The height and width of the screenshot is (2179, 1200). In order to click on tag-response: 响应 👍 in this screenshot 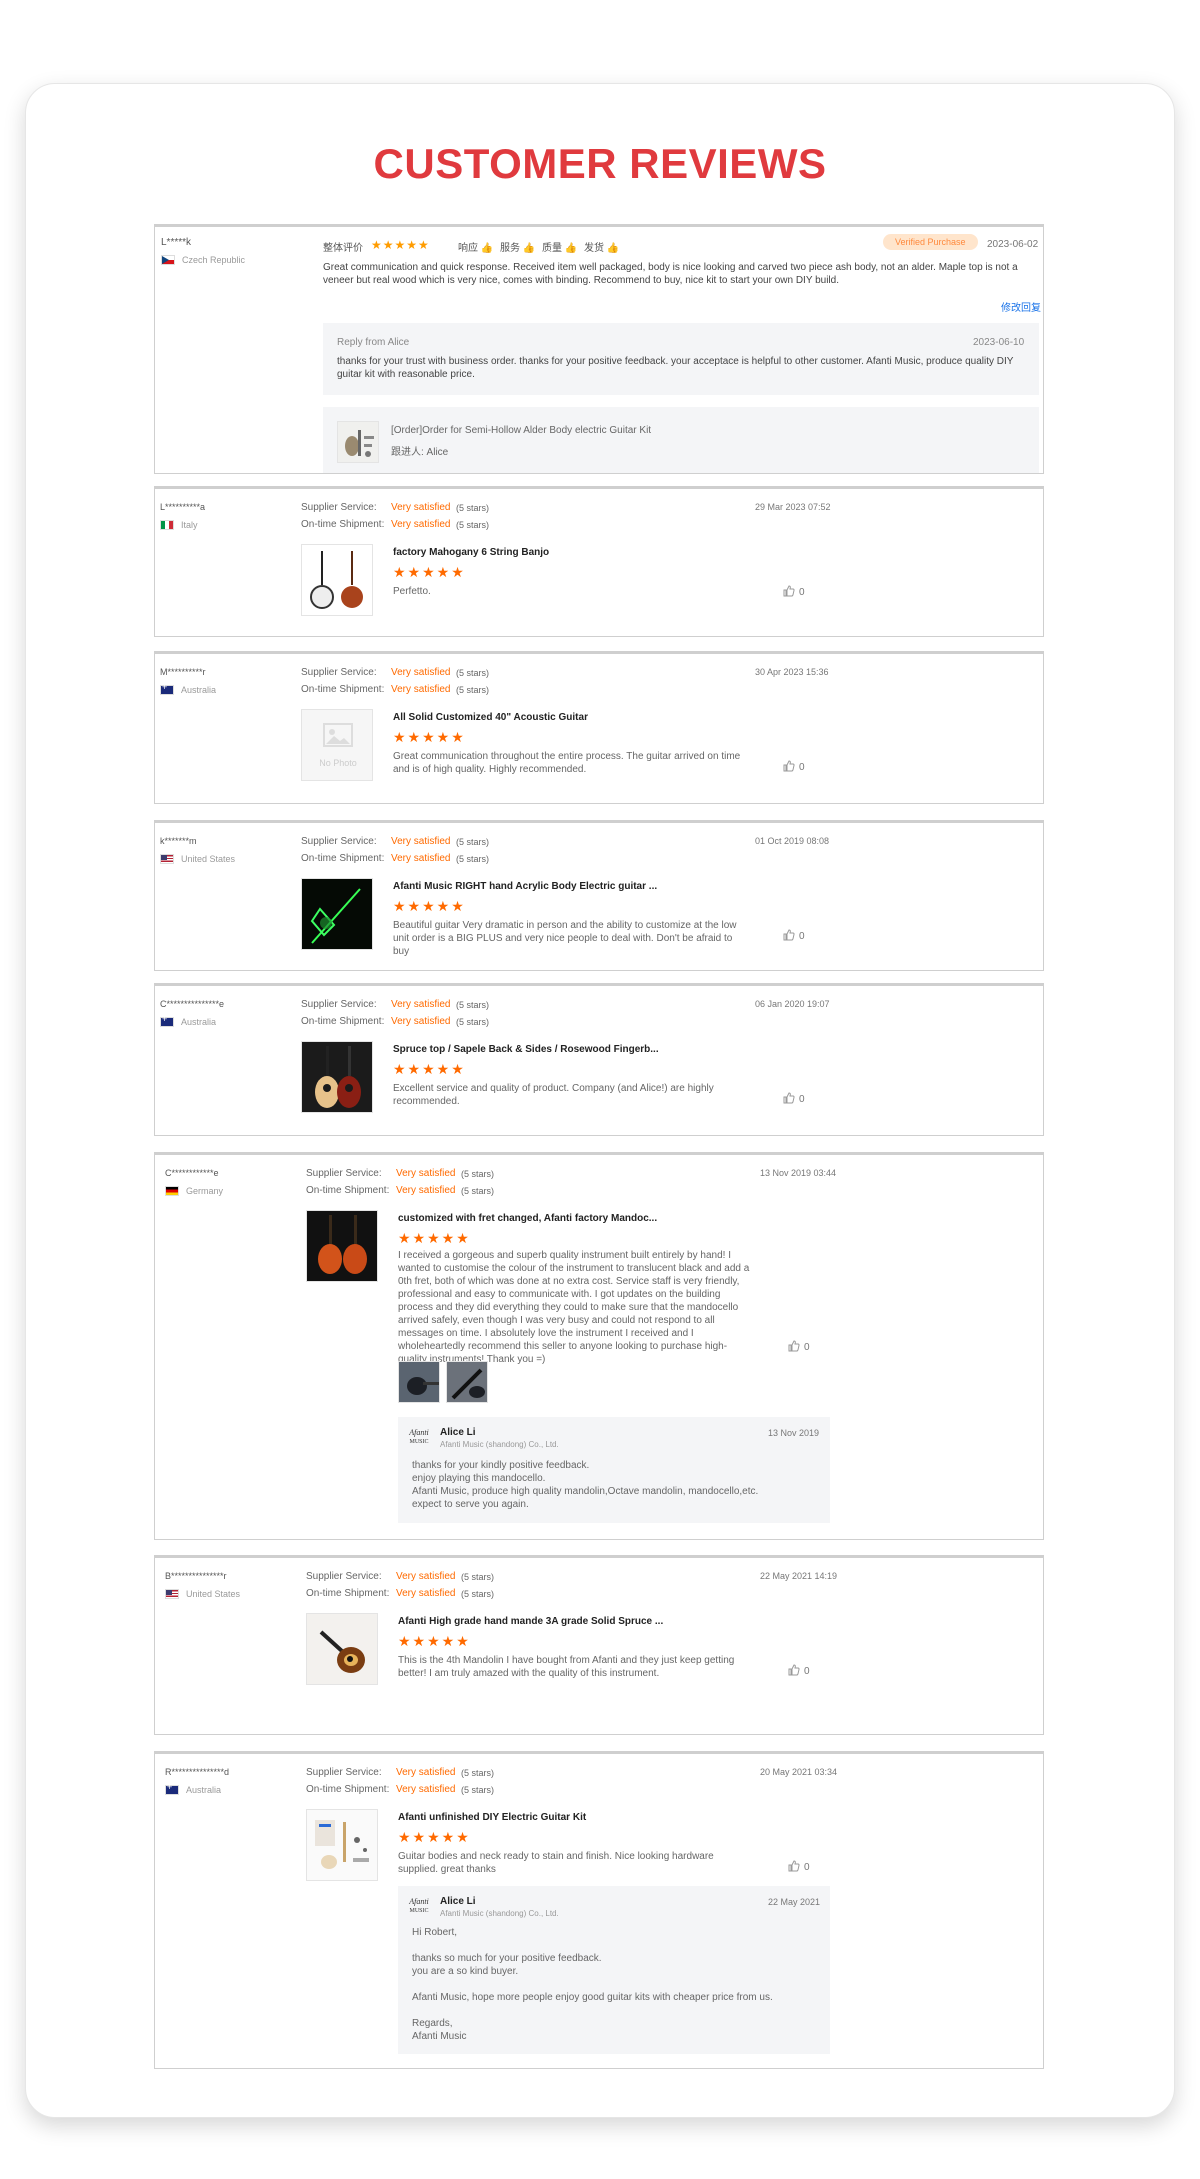, I will do `click(476, 248)`.